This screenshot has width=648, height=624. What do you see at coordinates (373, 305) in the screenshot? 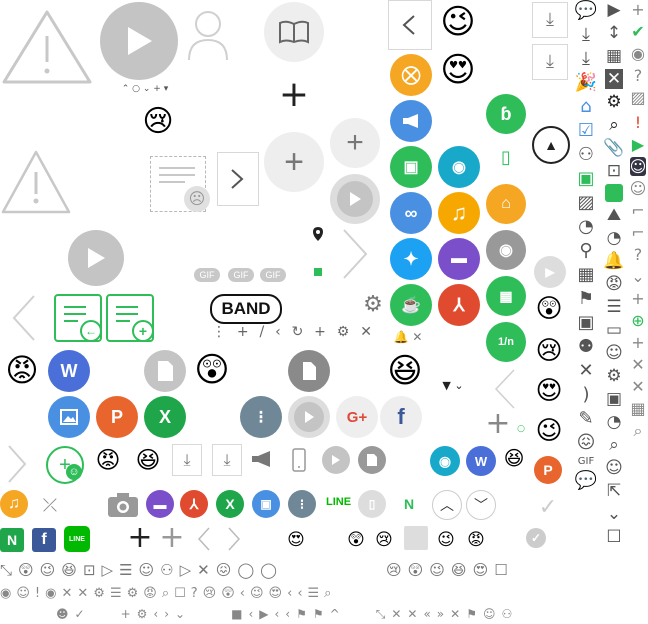
I see `gear-icon: ⚙` at bounding box center [373, 305].